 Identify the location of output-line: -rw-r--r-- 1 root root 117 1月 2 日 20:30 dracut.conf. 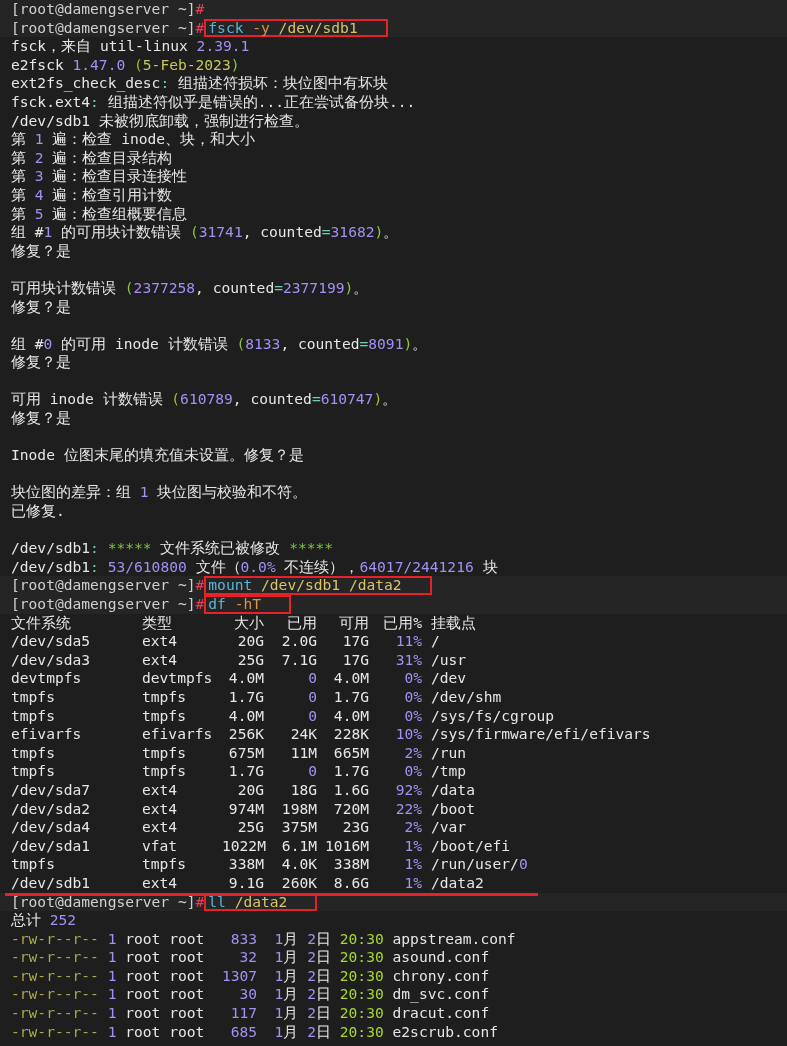
(251, 1013).